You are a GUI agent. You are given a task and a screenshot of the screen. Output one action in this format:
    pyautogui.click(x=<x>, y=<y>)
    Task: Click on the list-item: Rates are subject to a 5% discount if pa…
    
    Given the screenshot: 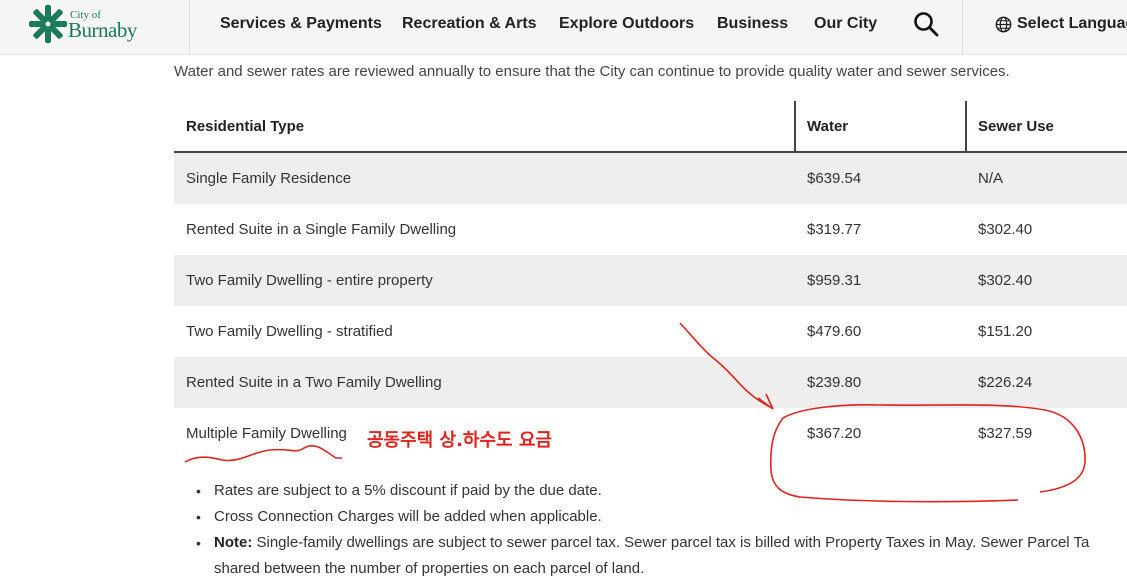 What is the action you would take?
    pyautogui.click(x=661, y=491)
    